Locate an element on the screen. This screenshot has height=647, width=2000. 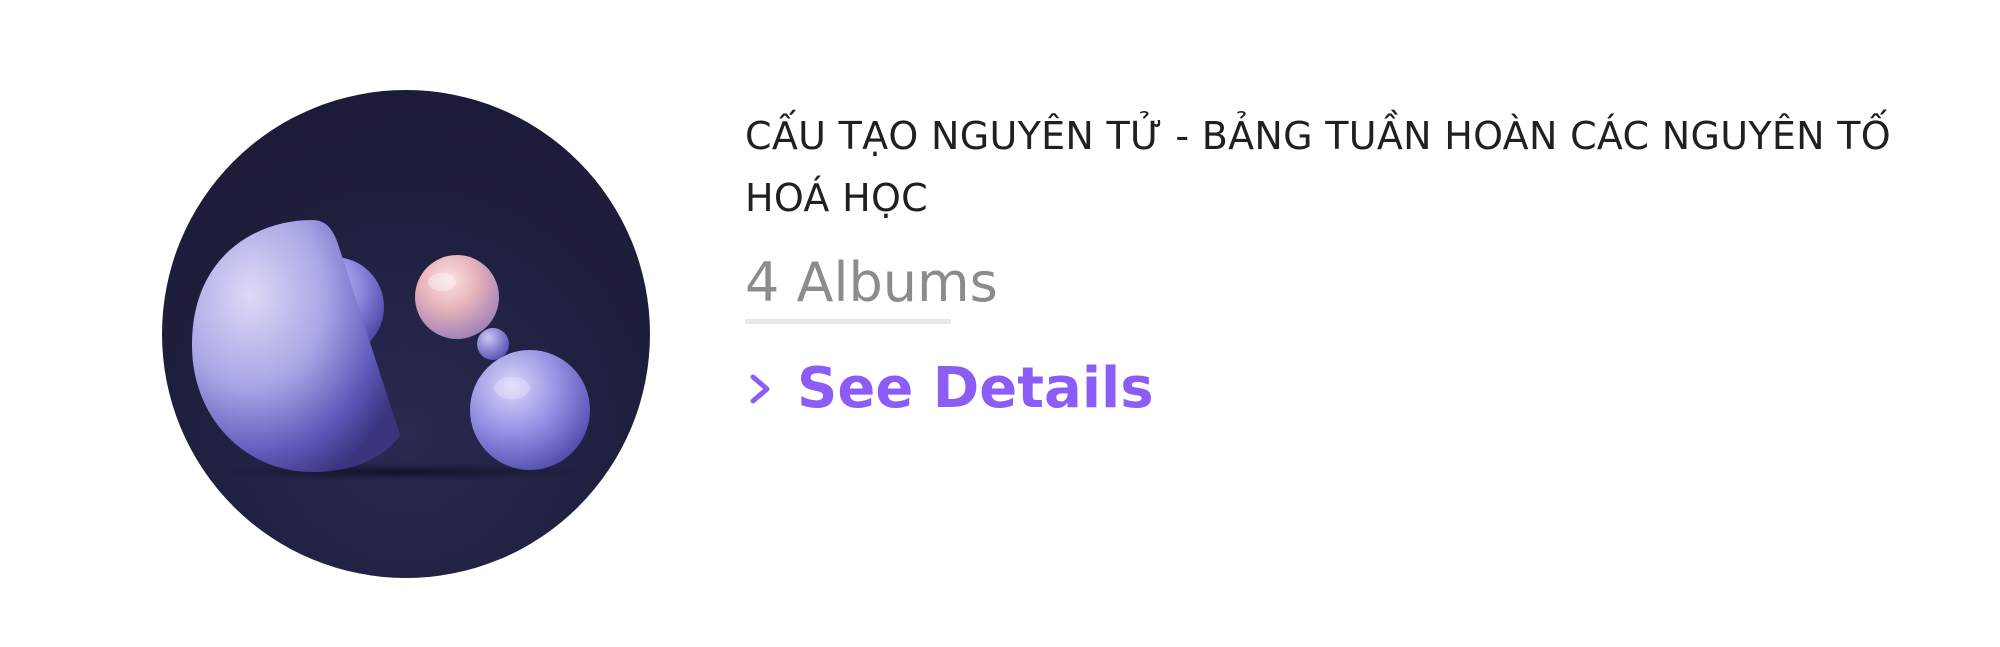
see-details-label: See Details is located at coordinates (975, 388).